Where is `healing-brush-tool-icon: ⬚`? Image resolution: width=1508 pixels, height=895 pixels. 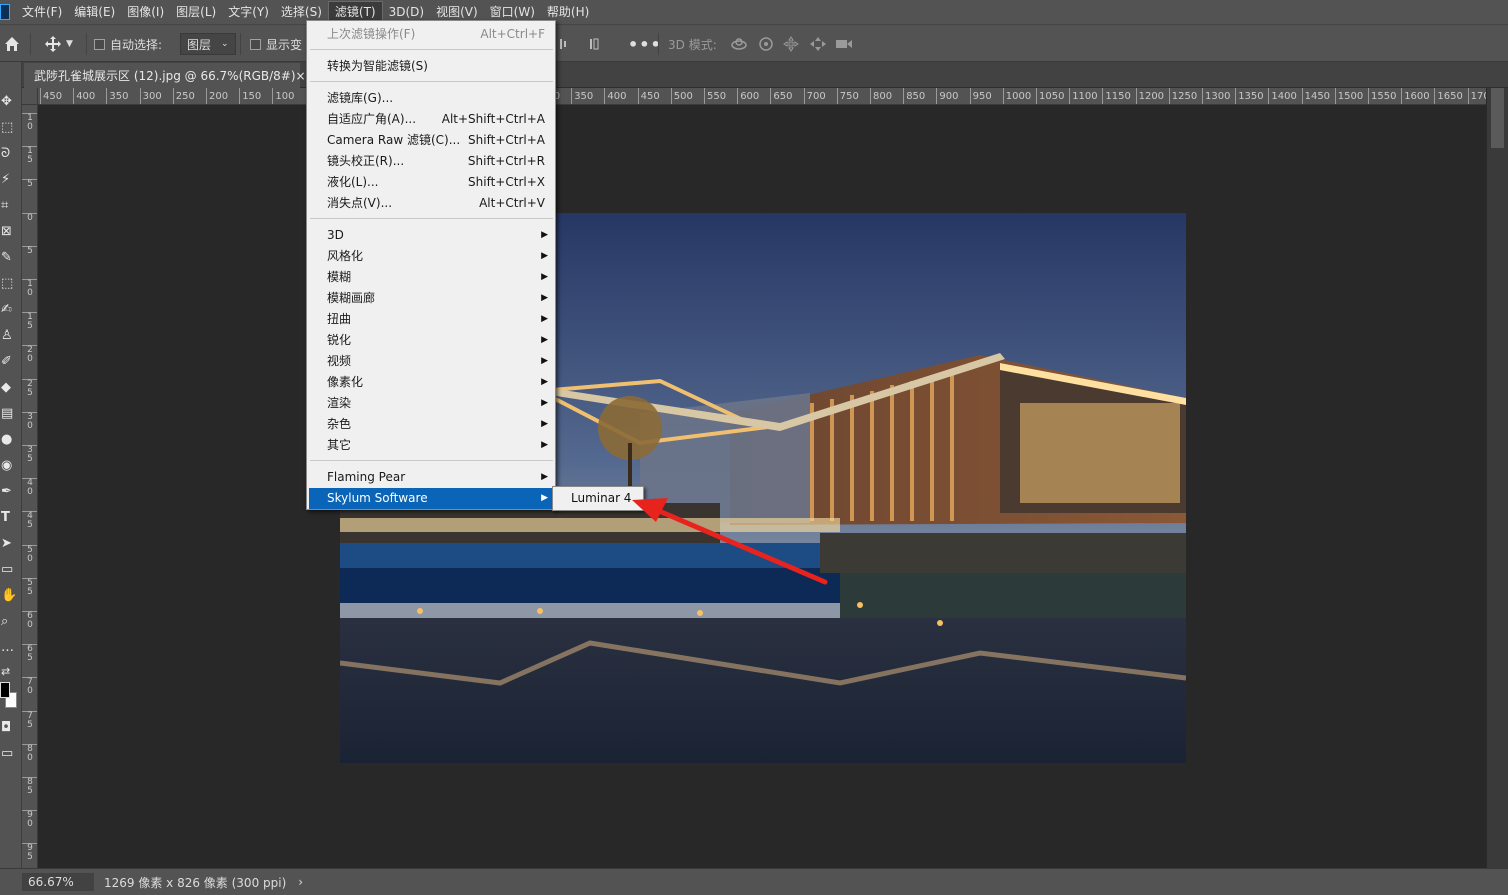
healing-brush-tool-icon: ⬚ is located at coordinates (11, 284).